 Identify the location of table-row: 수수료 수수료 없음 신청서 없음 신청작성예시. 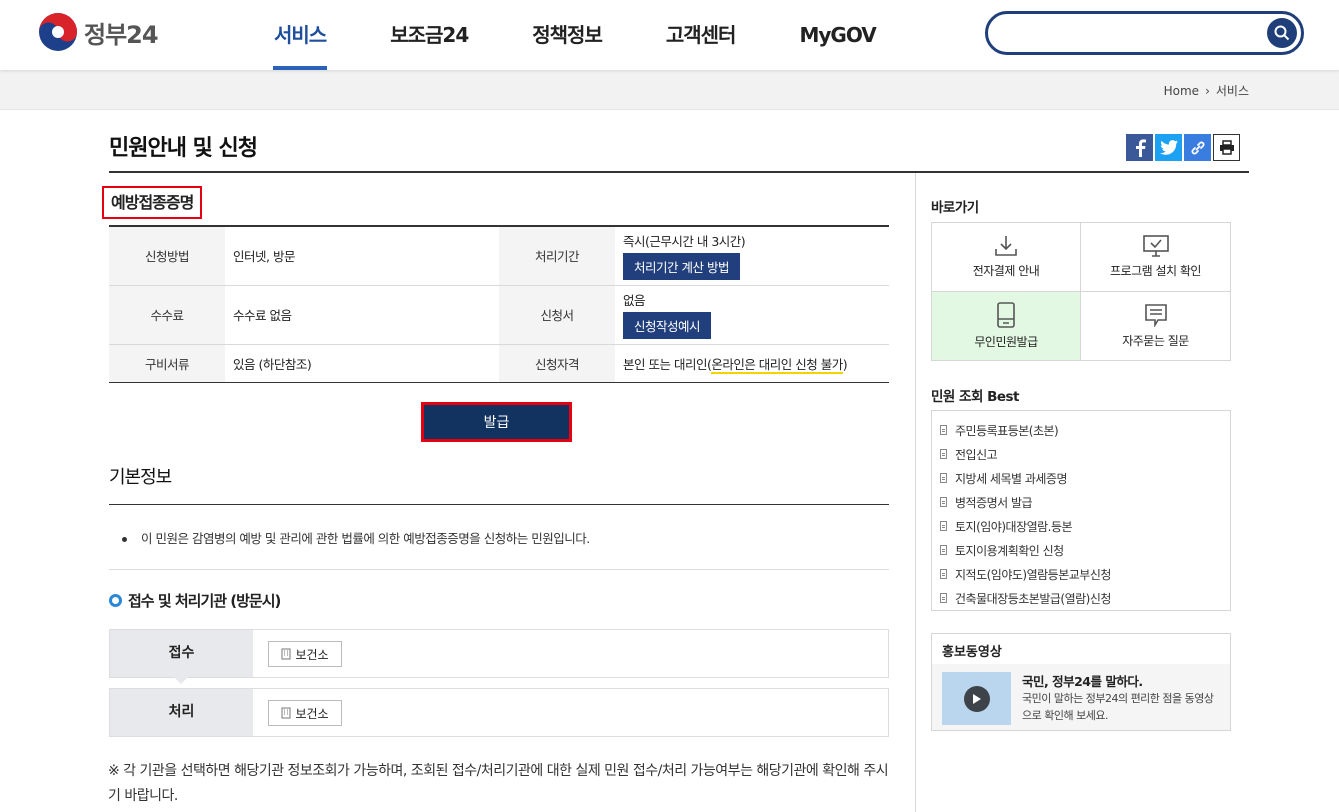
(499, 315).